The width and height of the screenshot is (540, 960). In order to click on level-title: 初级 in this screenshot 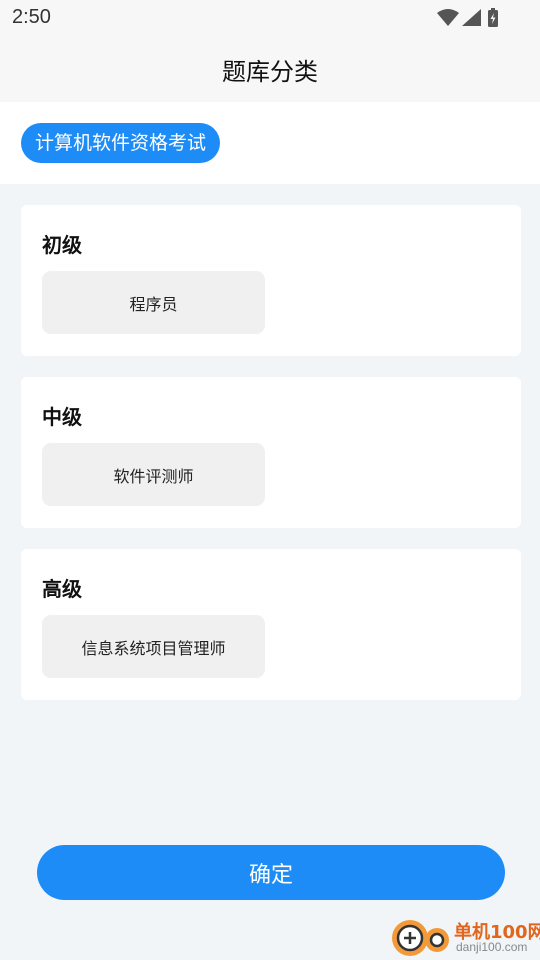, I will do `click(62, 245)`.